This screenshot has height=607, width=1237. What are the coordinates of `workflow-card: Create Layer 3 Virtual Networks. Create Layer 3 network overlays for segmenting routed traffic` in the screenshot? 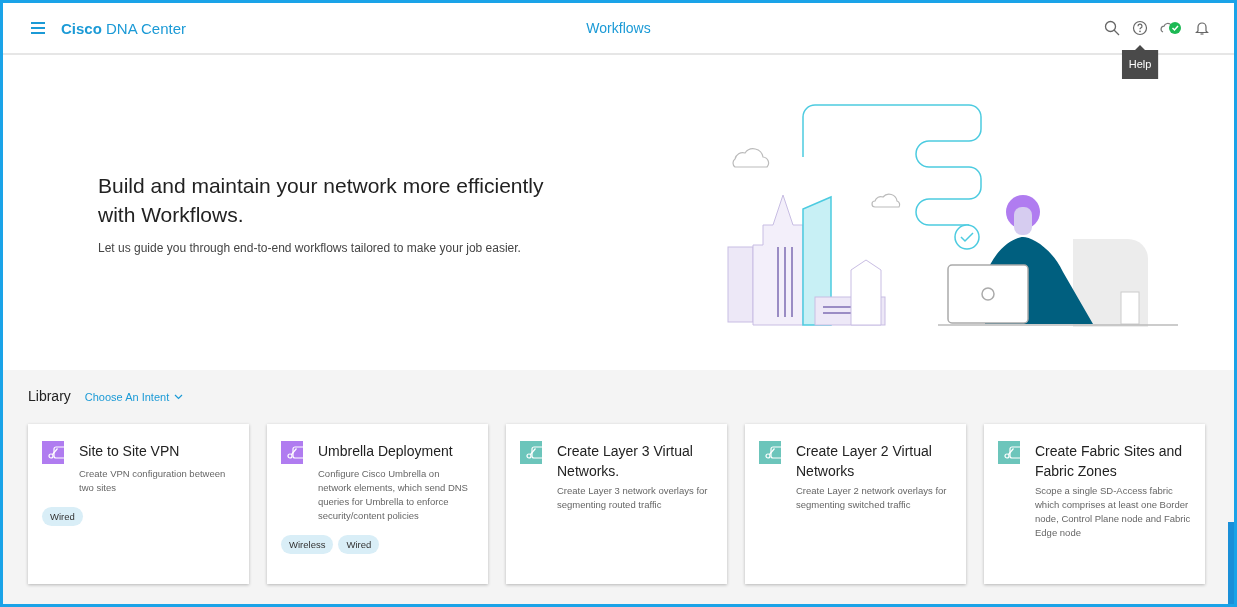 It's located at (616, 504).